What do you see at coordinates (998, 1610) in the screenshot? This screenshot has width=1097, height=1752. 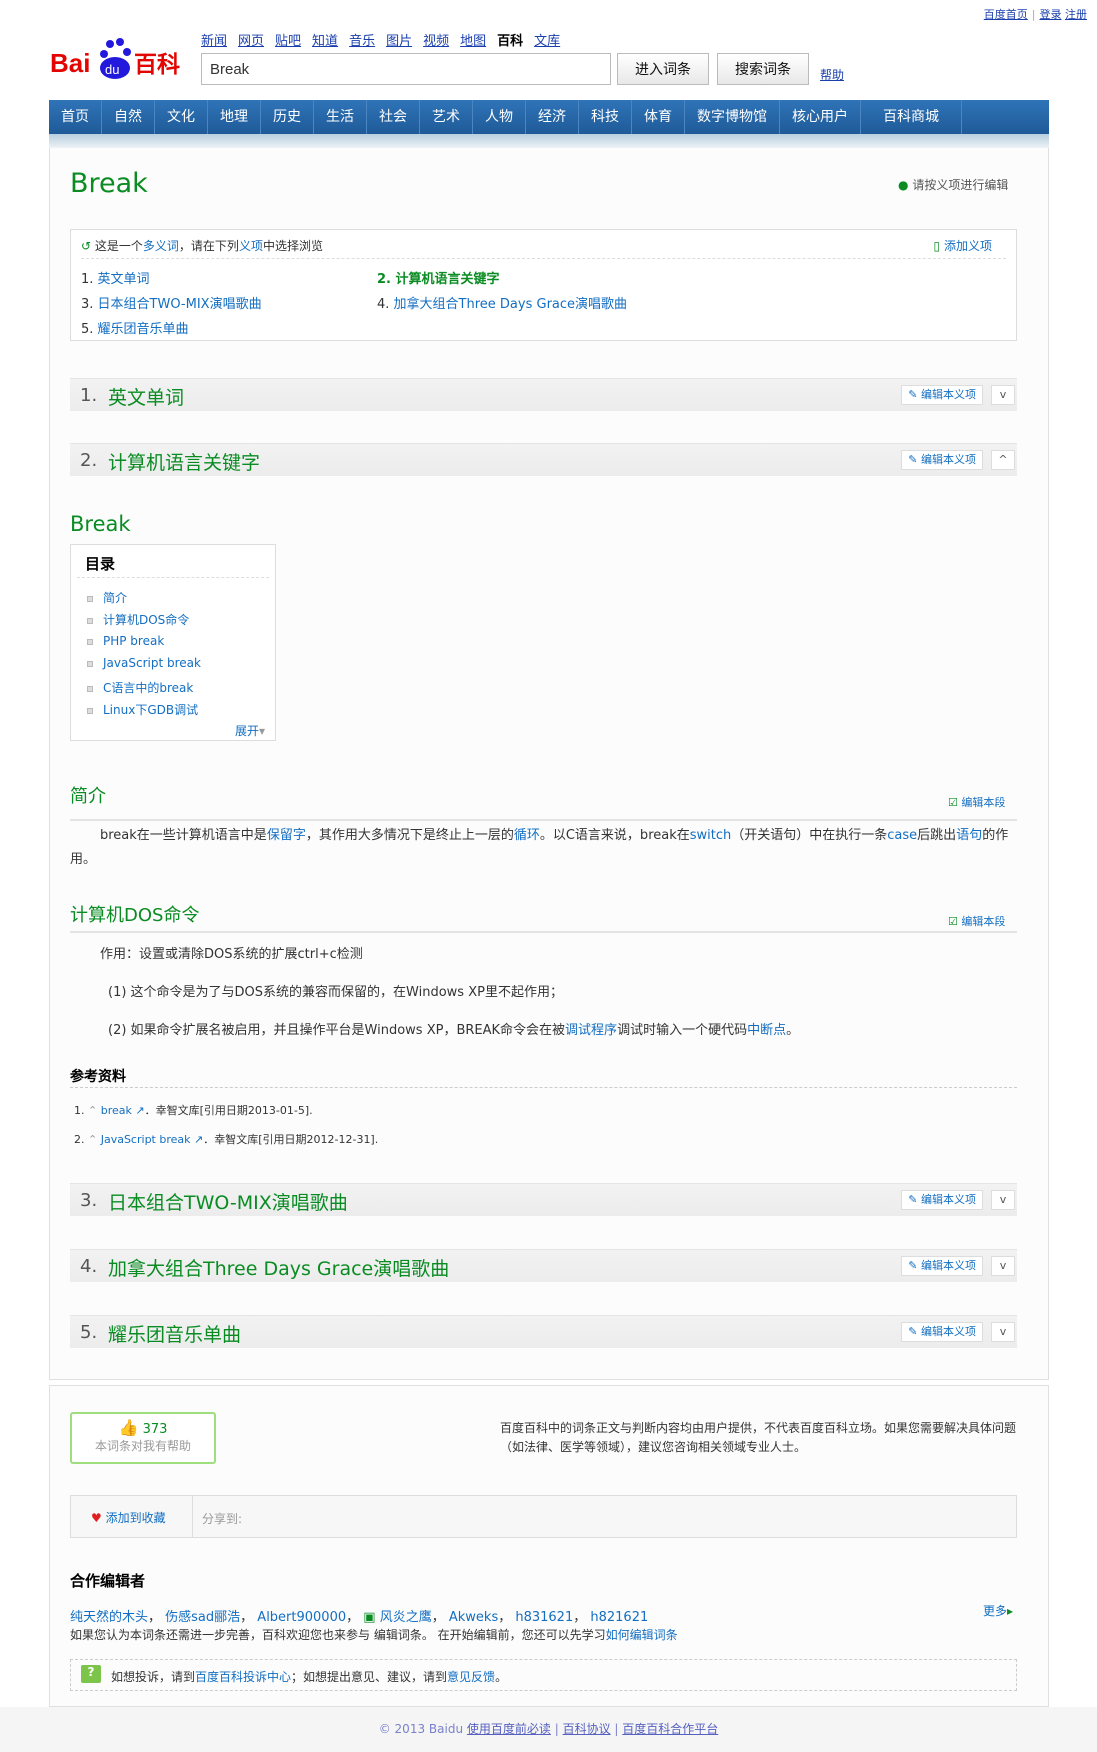 I see `more-editors-link: 更多▸` at bounding box center [998, 1610].